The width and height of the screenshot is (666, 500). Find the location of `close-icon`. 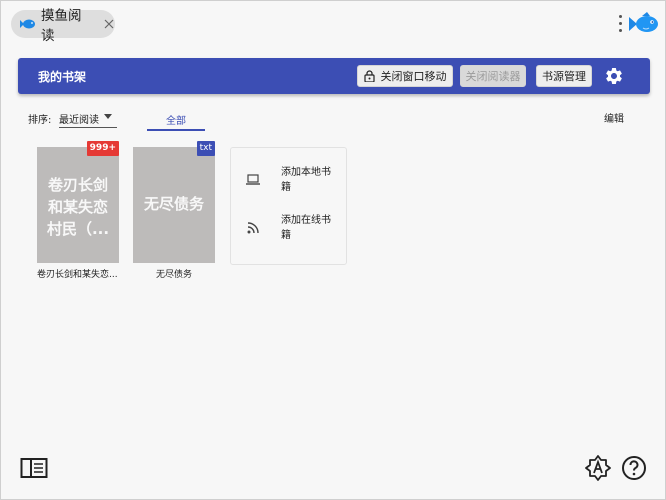

close-icon is located at coordinates (109, 24).